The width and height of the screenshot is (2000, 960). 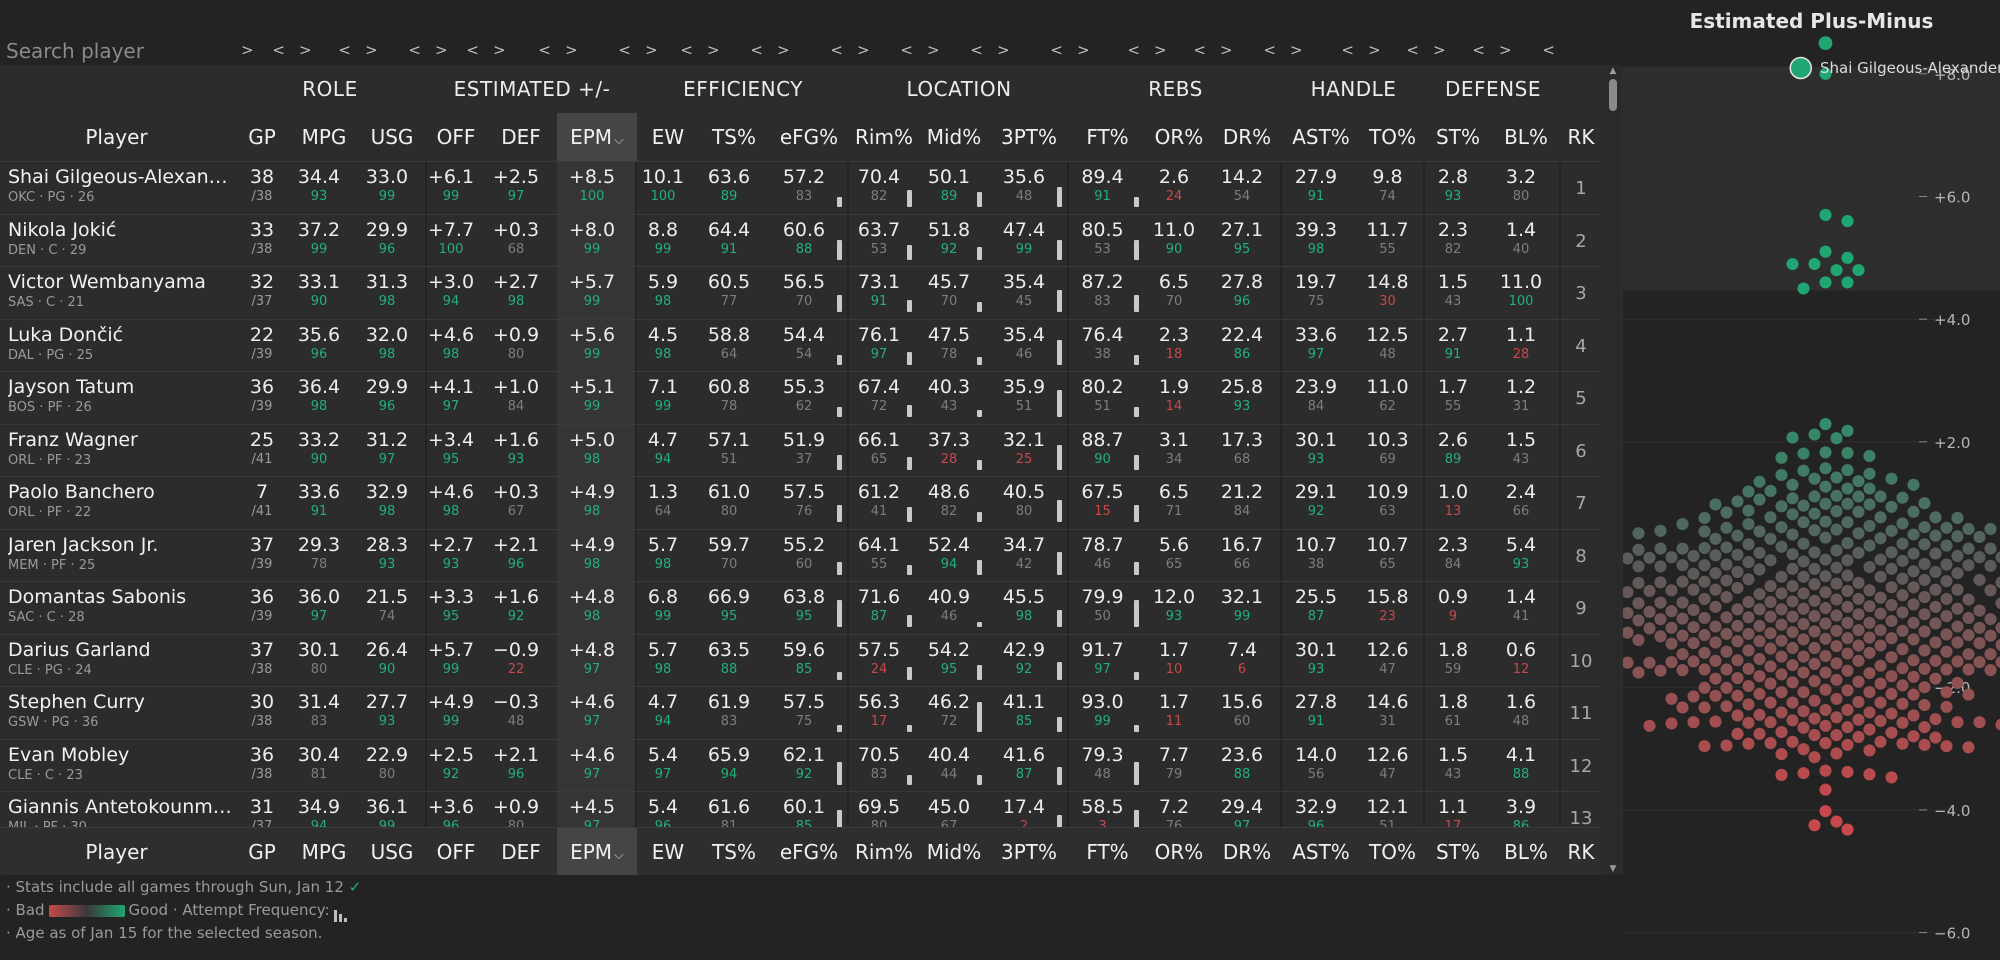 I want to click on scroll-up-arrow-icon: ▲, so click(x=1613, y=71).